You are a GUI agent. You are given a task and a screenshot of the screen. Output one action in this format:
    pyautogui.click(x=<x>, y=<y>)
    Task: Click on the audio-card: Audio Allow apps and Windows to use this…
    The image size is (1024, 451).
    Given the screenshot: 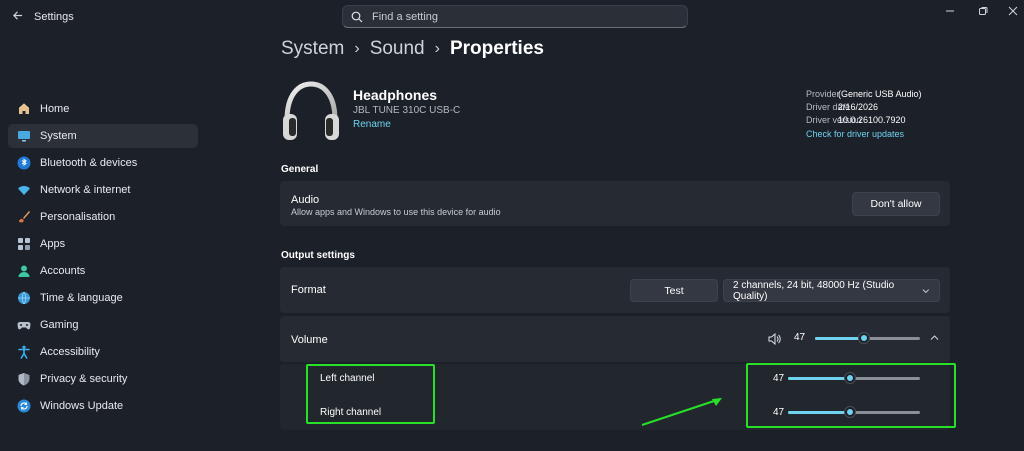 What is the action you would take?
    pyautogui.click(x=615, y=203)
    